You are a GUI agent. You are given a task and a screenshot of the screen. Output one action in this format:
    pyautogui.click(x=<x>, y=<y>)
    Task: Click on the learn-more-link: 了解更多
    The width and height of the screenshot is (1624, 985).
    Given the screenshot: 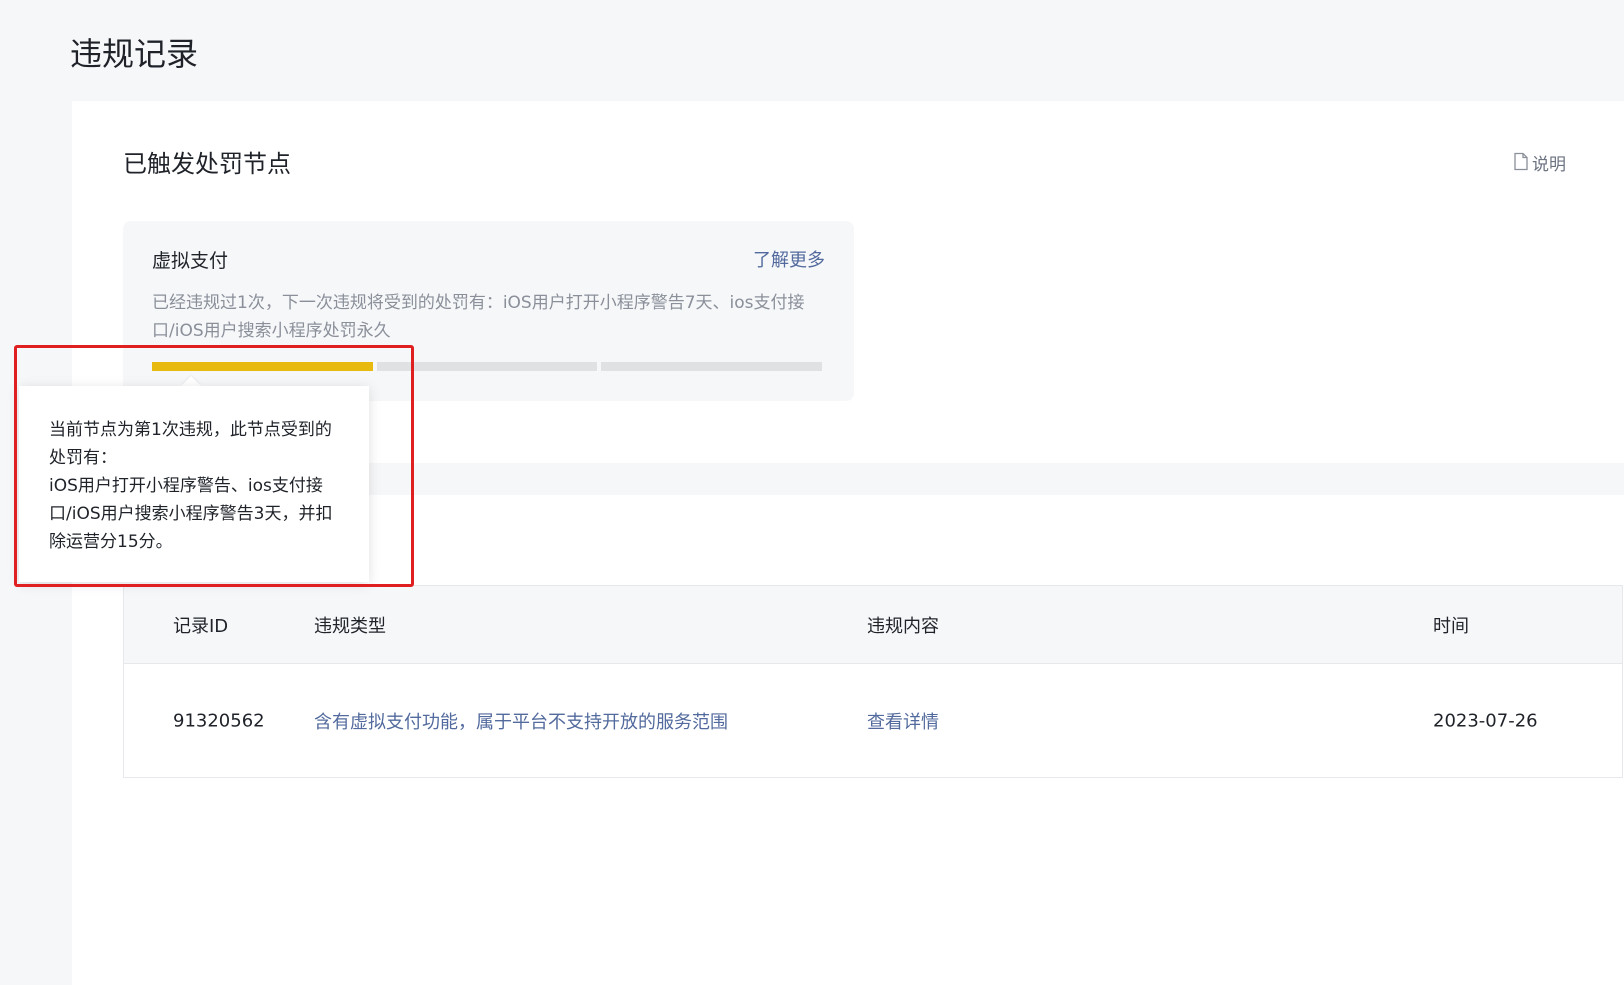 What is the action you would take?
    pyautogui.click(x=789, y=261)
    